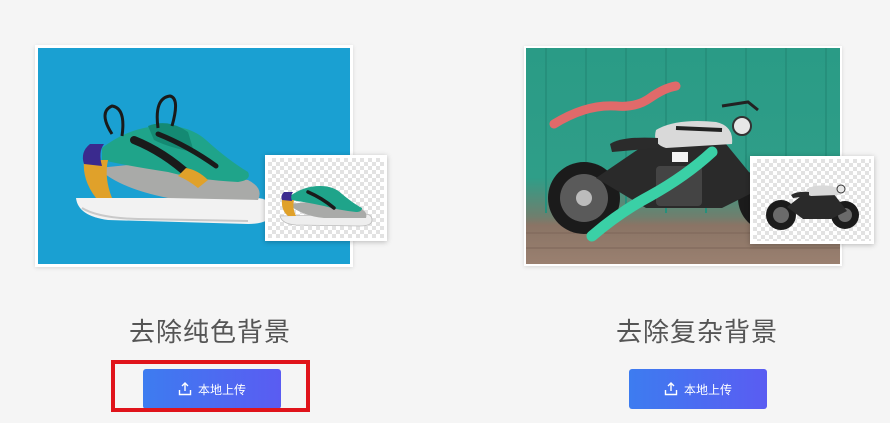 The height and width of the screenshot is (423, 890). What do you see at coordinates (210, 386) in the screenshot?
I see `highlight-annotation` at bounding box center [210, 386].